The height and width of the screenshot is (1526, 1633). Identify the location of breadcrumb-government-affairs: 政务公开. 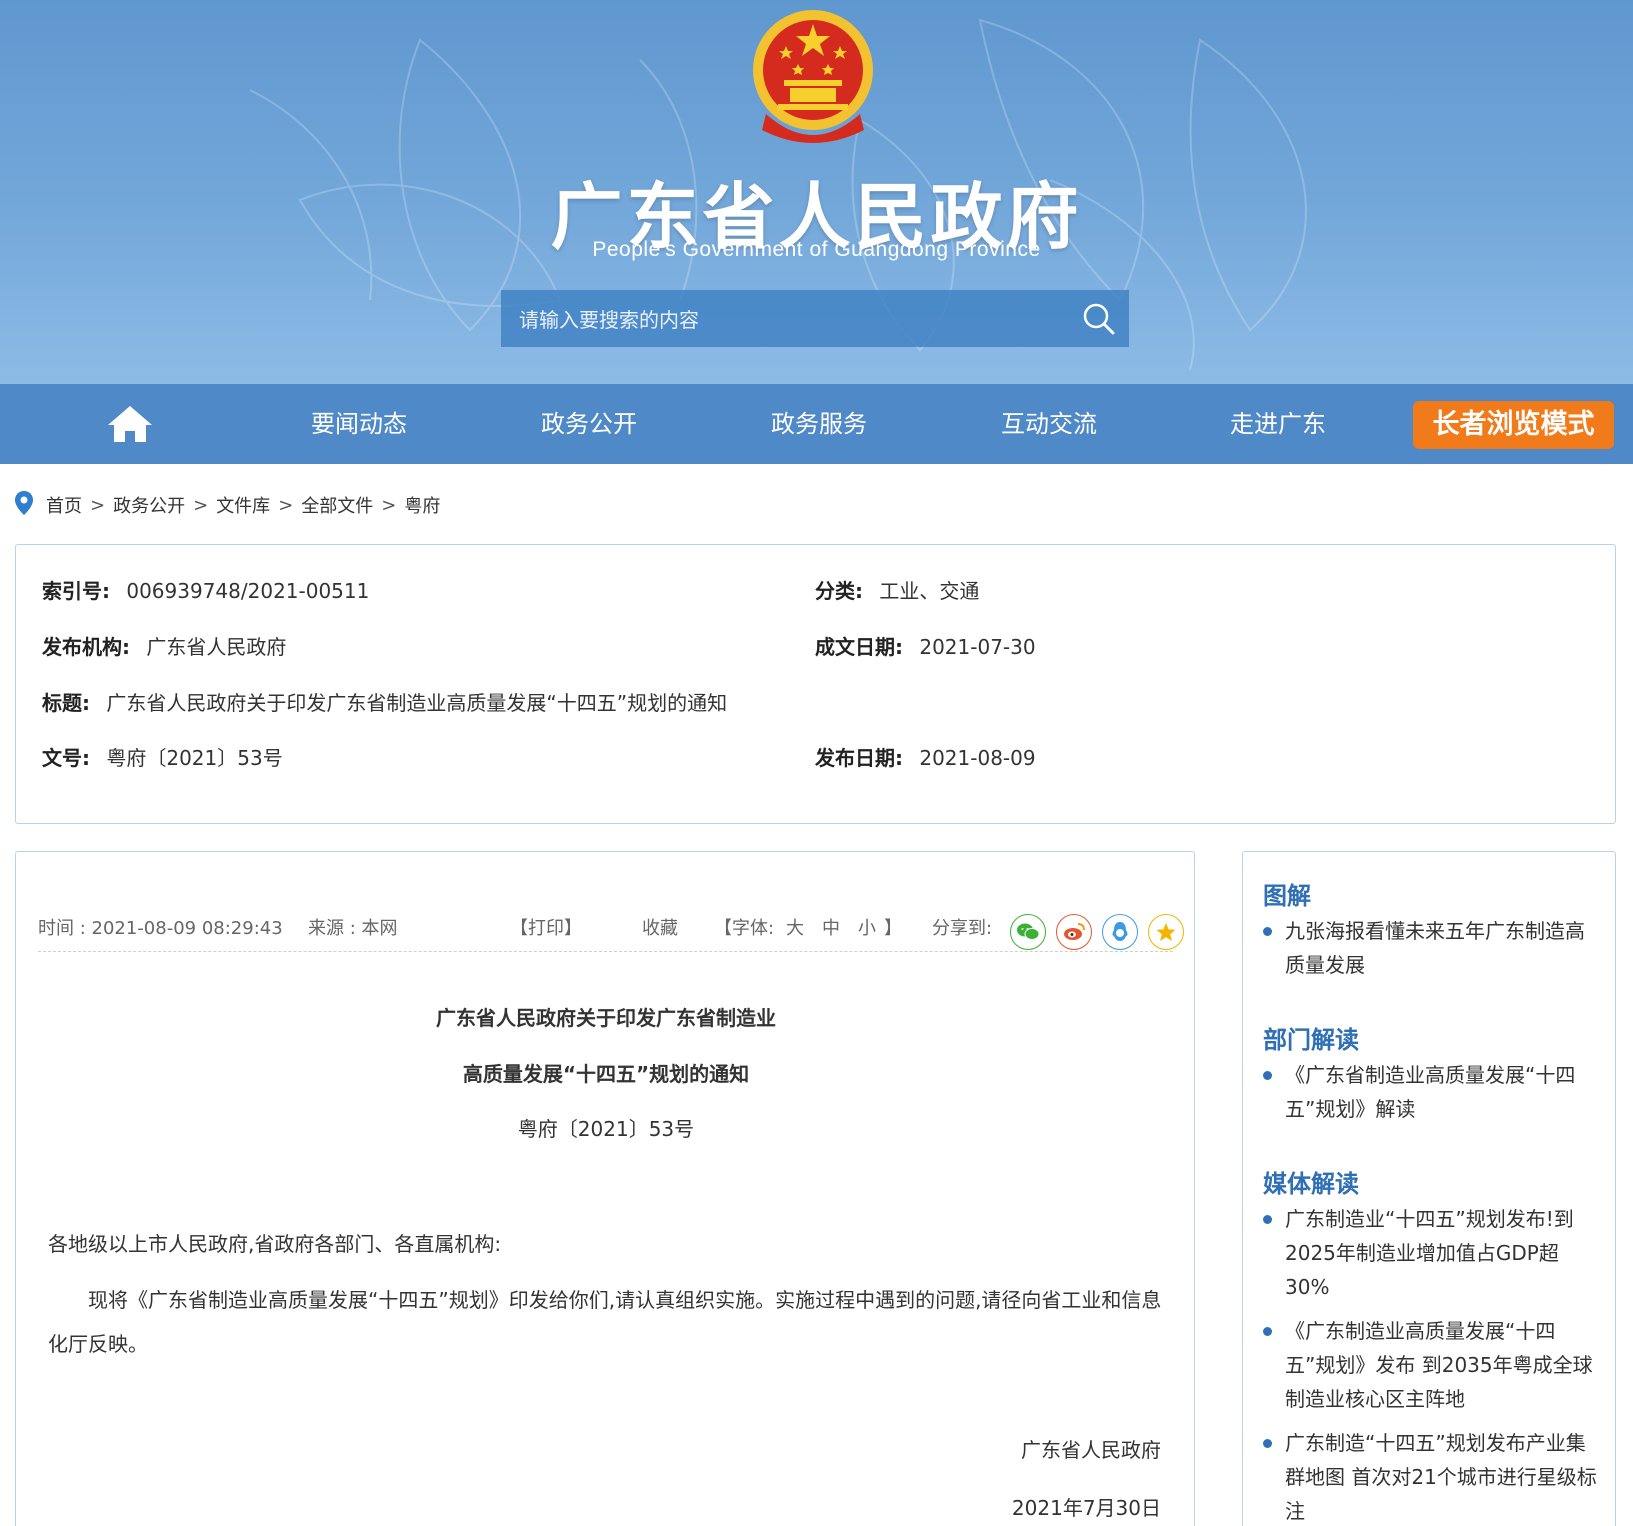
(149, 505).